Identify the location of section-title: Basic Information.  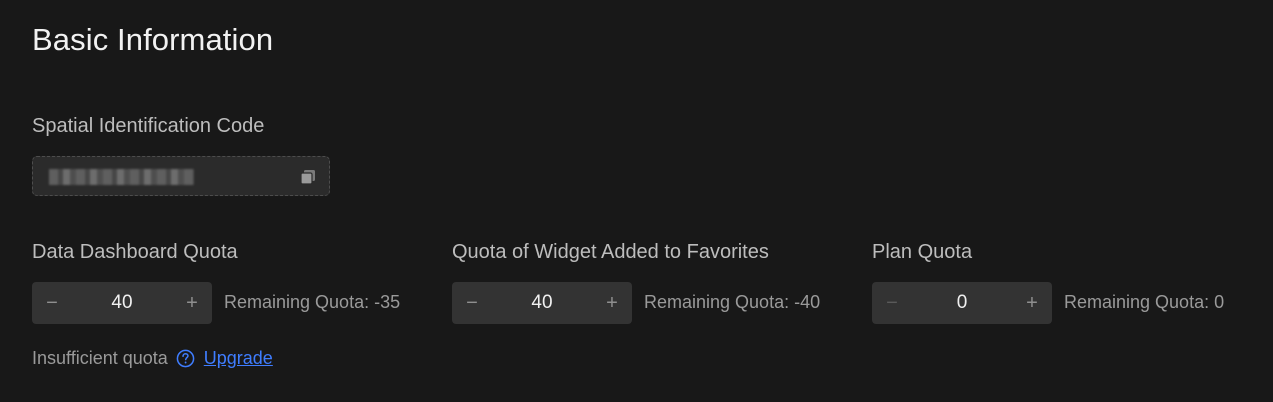
(153, 39).